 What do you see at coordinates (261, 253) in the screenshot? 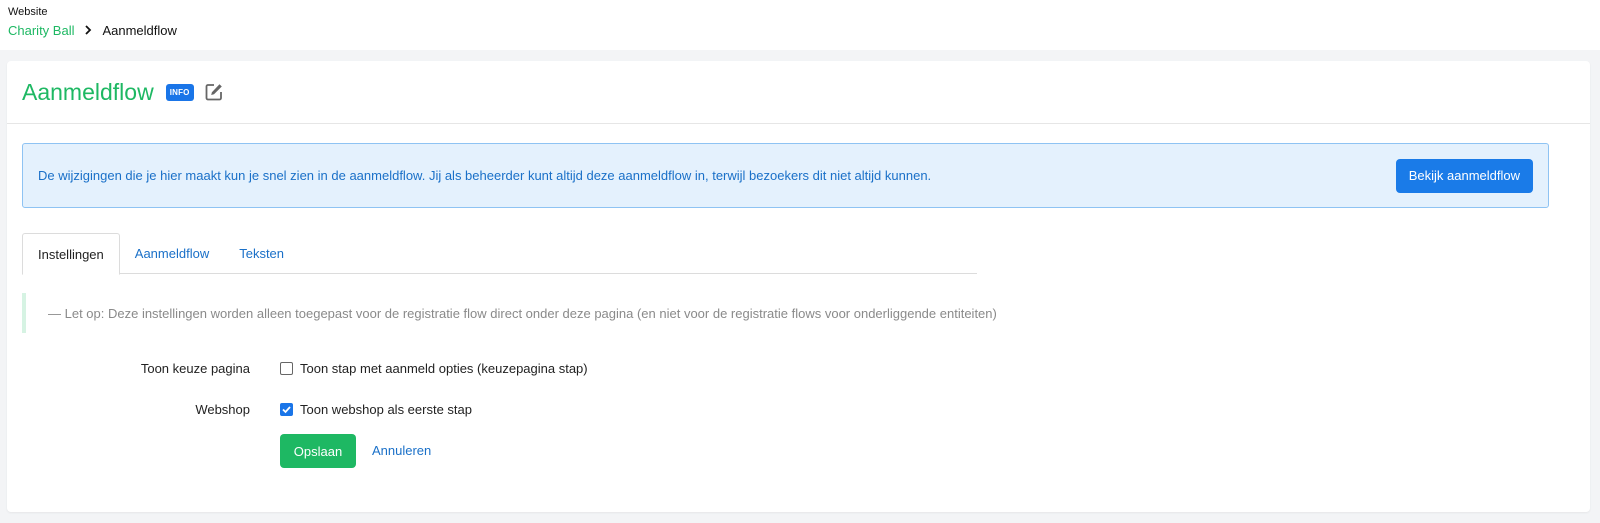
I see `tab-teksten: Teksten` at bounding box center [261, 253].